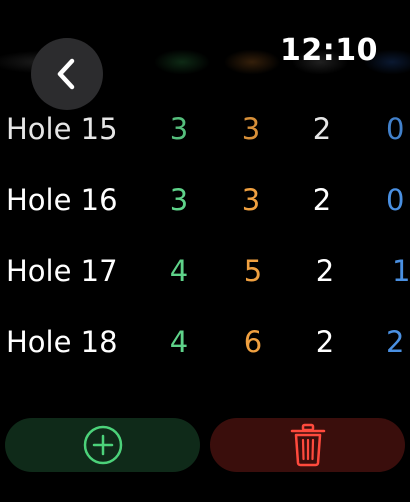 This screenshot has width=410, height=502. I want to click on plus-circle-icon, so click(102, 445).